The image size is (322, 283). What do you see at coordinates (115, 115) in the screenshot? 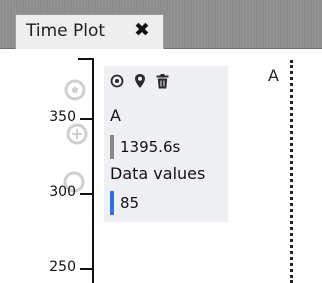
I see `series-name-label: A` at bounding box center [115, 115].